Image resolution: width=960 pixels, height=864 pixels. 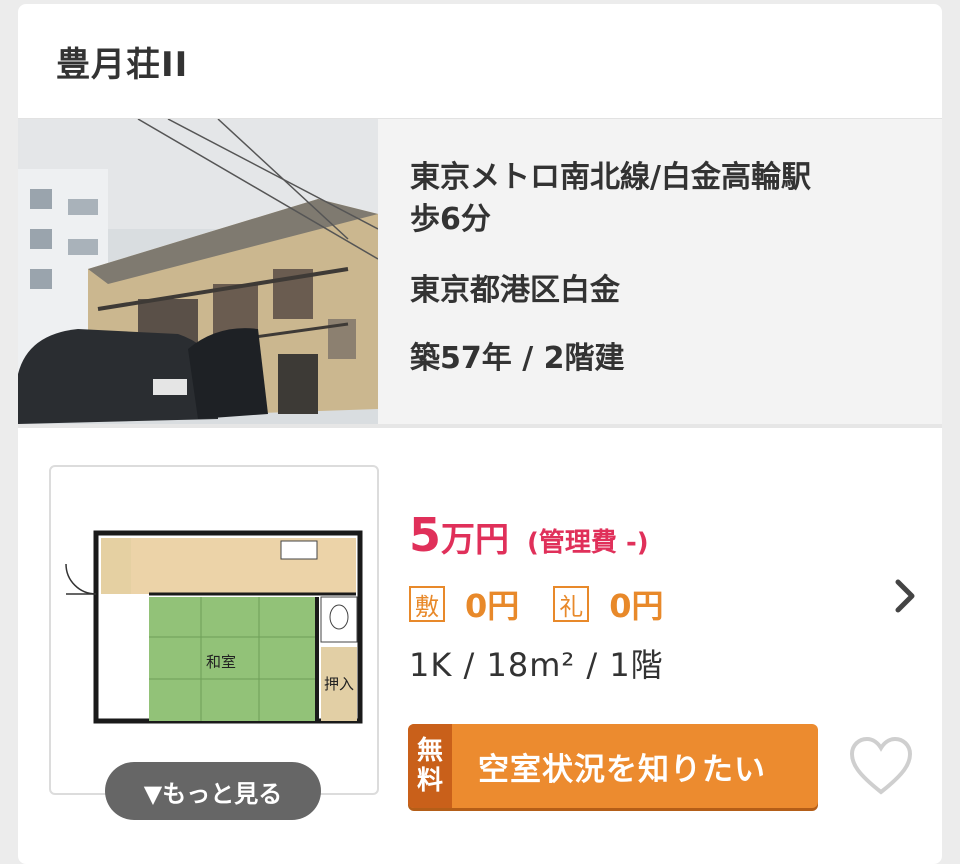 What do you see at coordinates (475, 540) in the screenshot?
I see `rent-unit: 万円` at bounding box center [475, 540].